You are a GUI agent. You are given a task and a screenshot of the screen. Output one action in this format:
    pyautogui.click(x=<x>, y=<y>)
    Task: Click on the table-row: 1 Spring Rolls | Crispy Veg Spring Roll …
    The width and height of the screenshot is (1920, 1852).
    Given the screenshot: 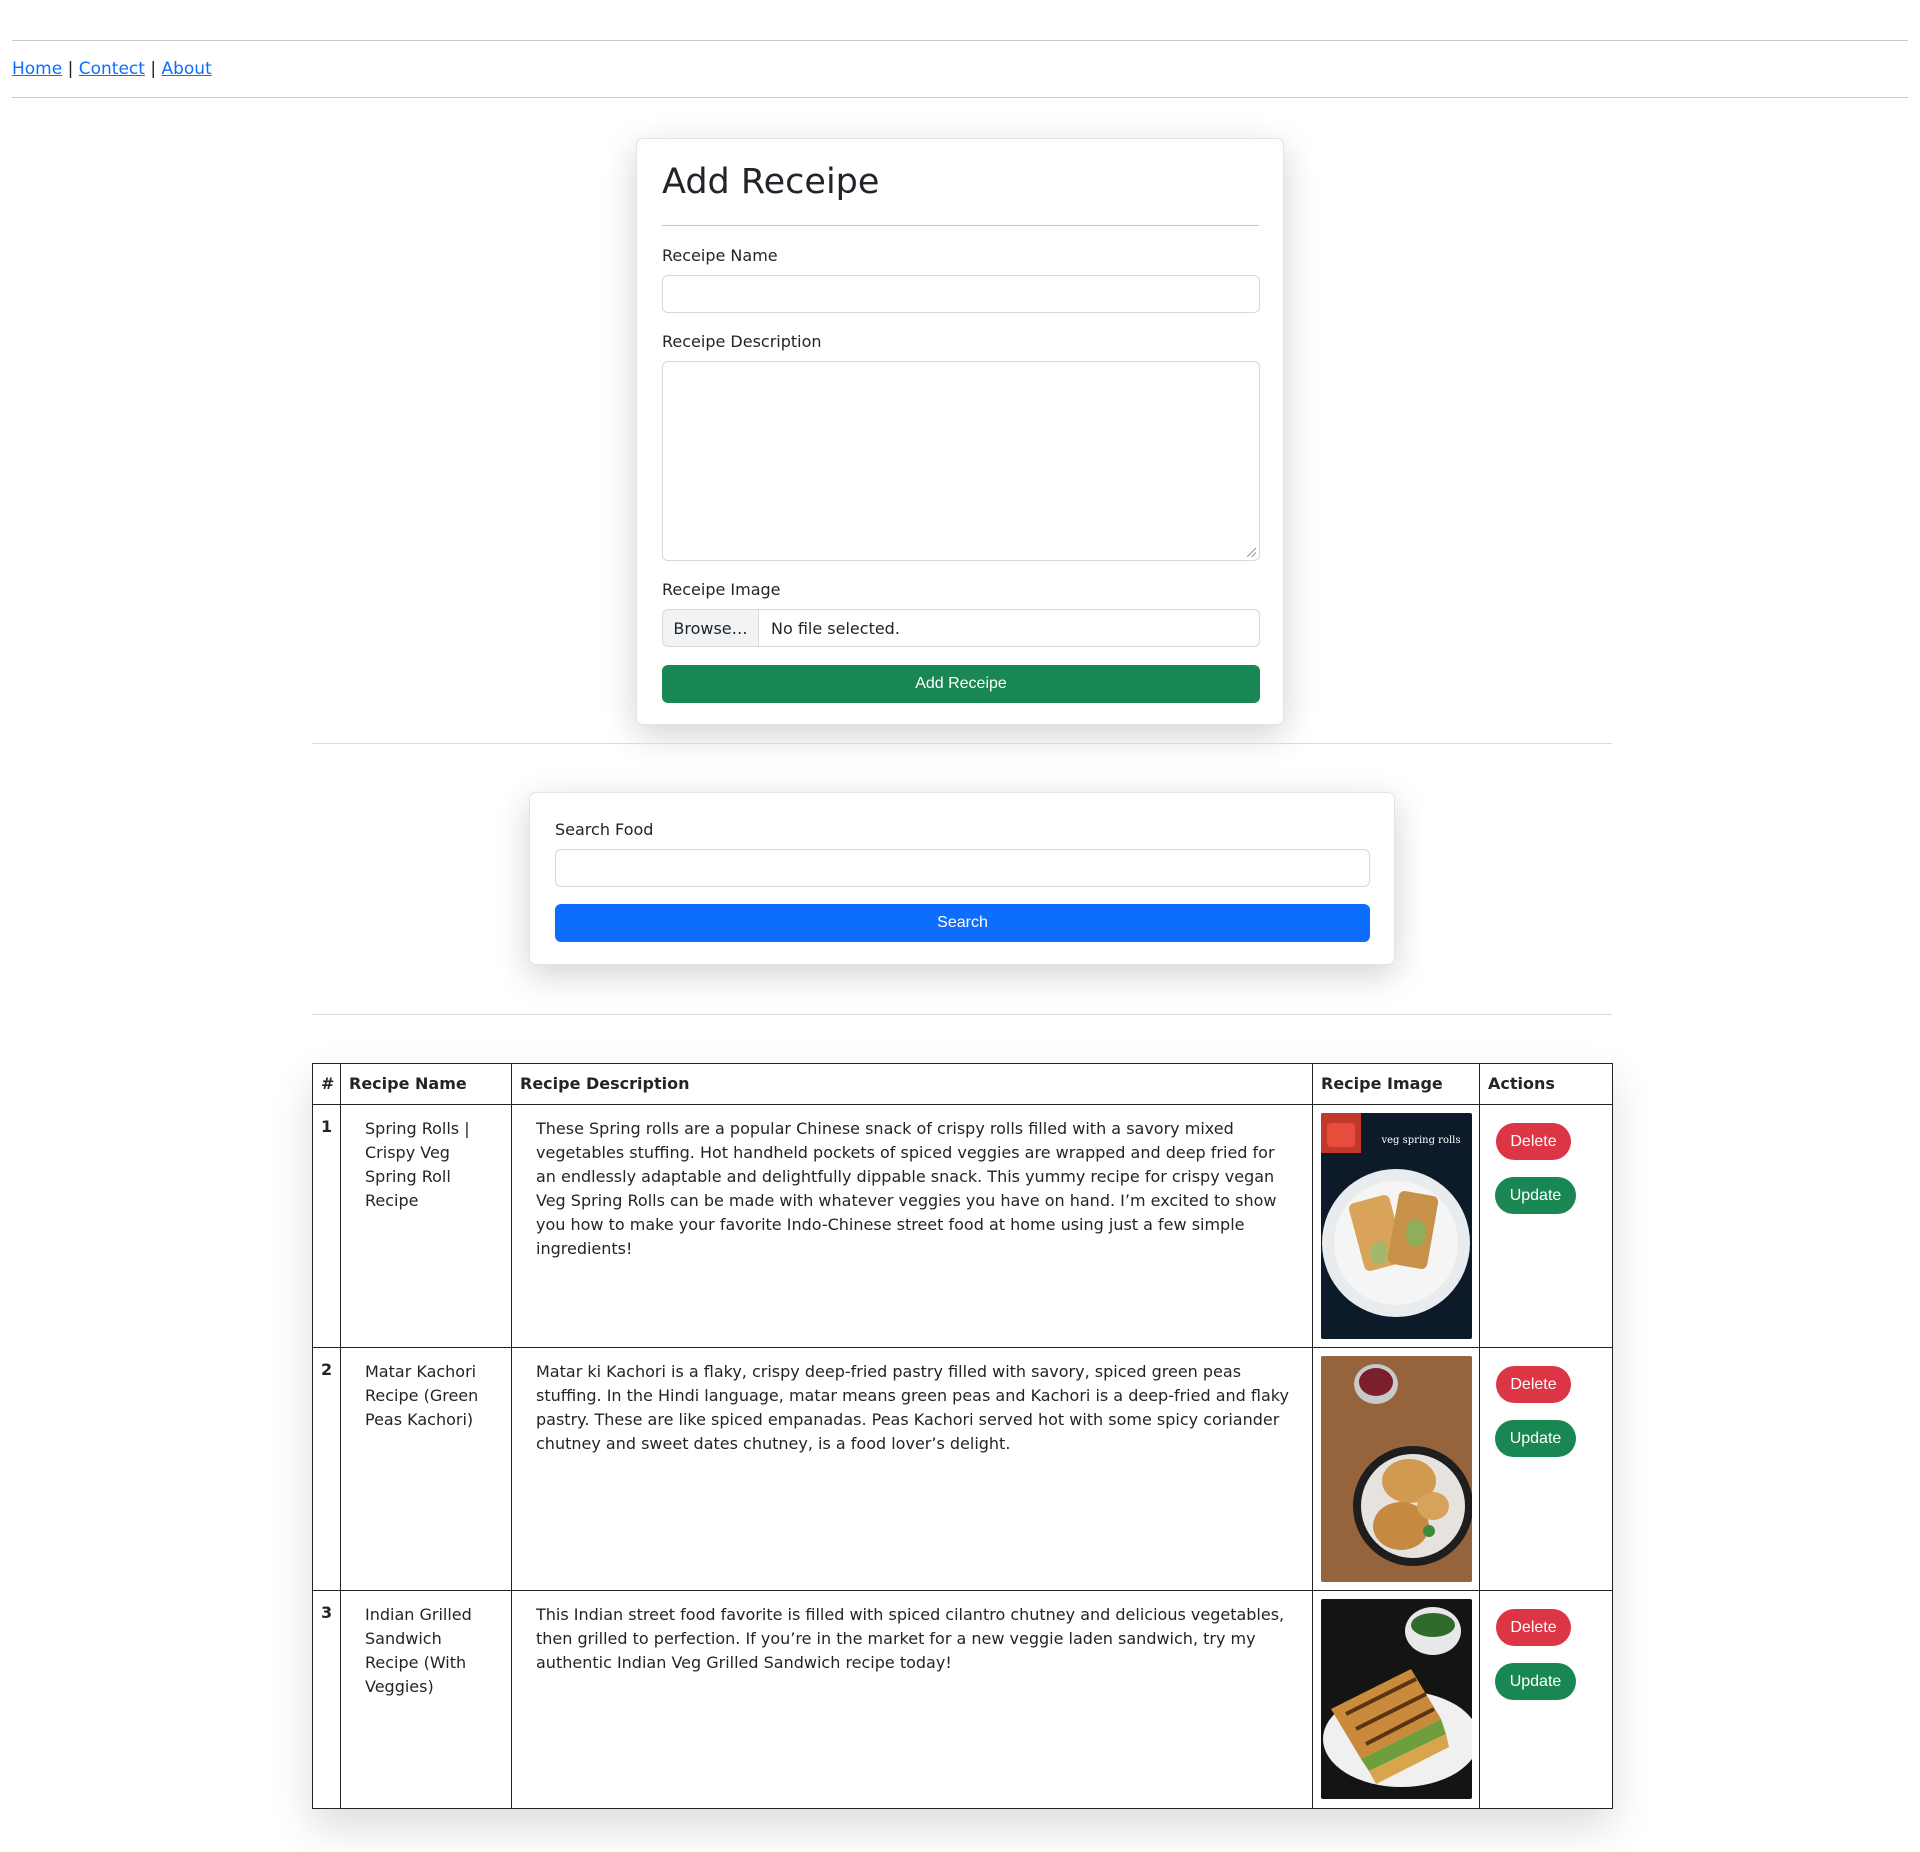 What is the action you would take?
    pyautogui.click(x=962, y=1226)
    